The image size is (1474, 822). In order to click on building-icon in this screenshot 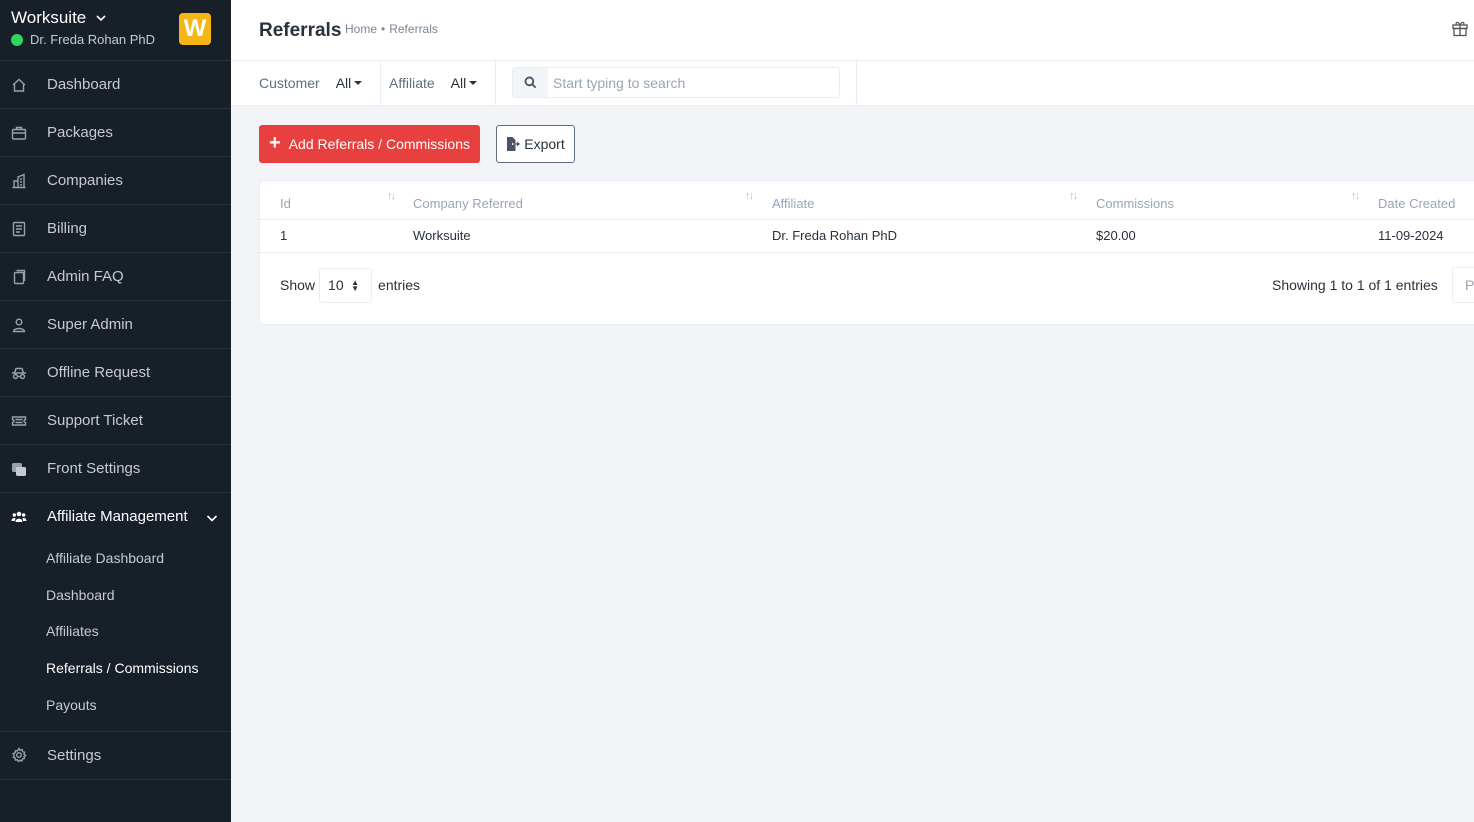, I will do `click(19, 180)`.